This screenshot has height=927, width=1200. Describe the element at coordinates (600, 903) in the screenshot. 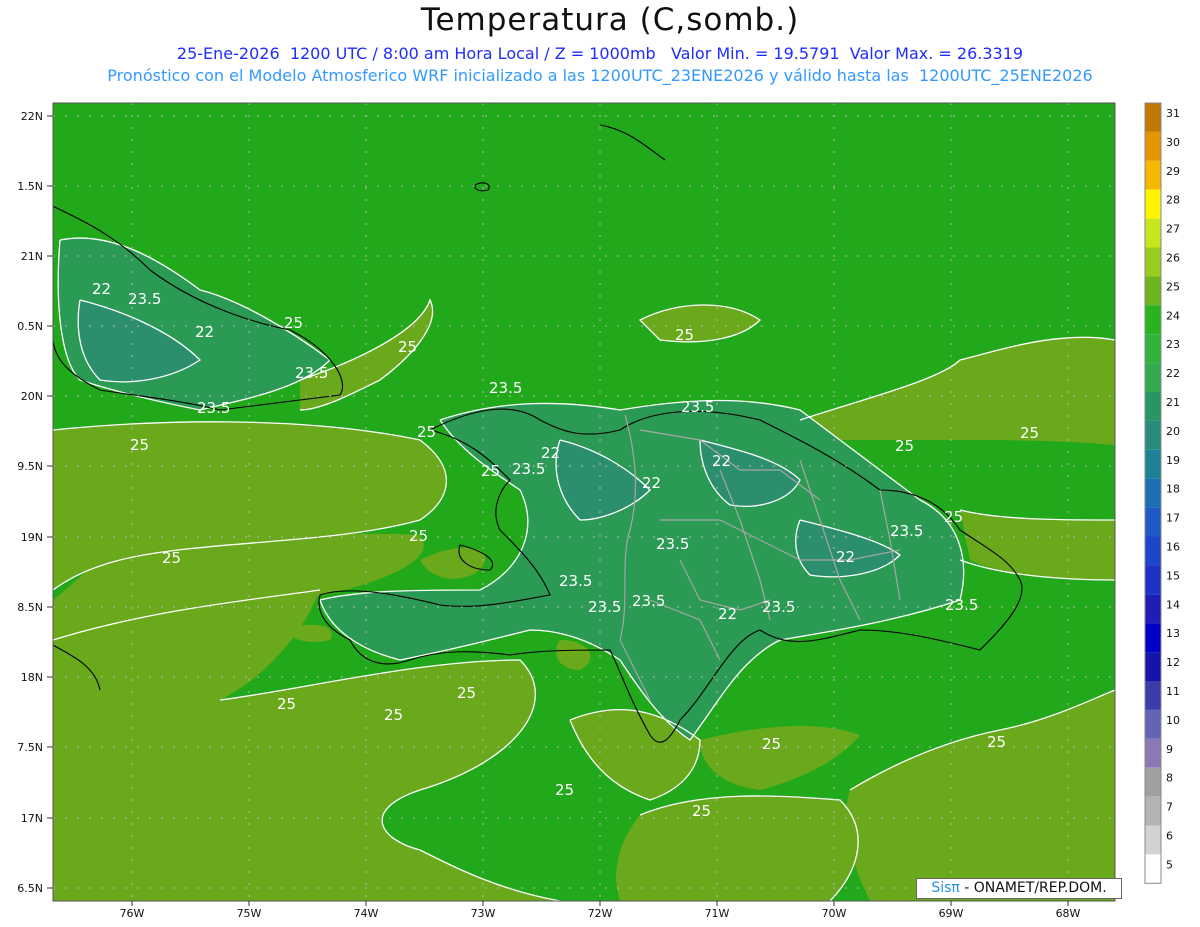

I see `lon-ticks` at that location.